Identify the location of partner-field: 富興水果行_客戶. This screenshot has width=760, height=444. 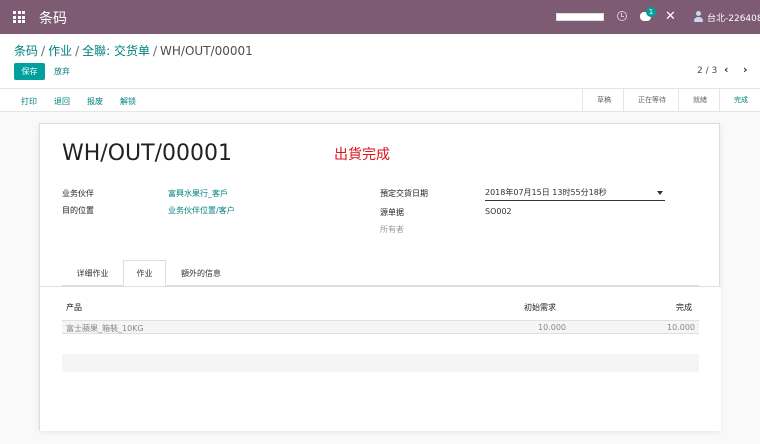
(198, 193).